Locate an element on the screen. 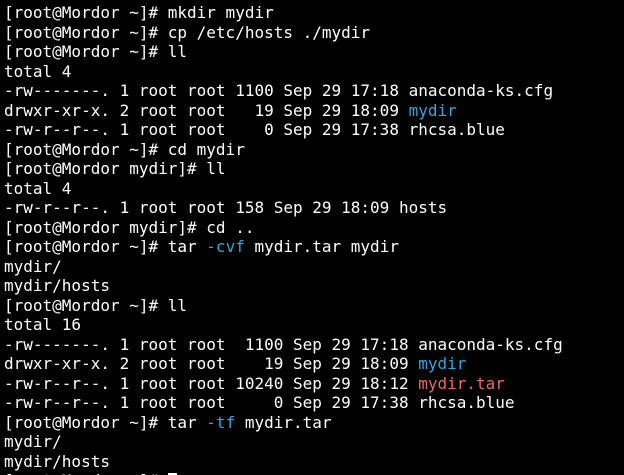 The height and width of the screenshot is (475, 624). terminal-text: [root@Mordor mydir]# ll is located at coordinates (115, 168).